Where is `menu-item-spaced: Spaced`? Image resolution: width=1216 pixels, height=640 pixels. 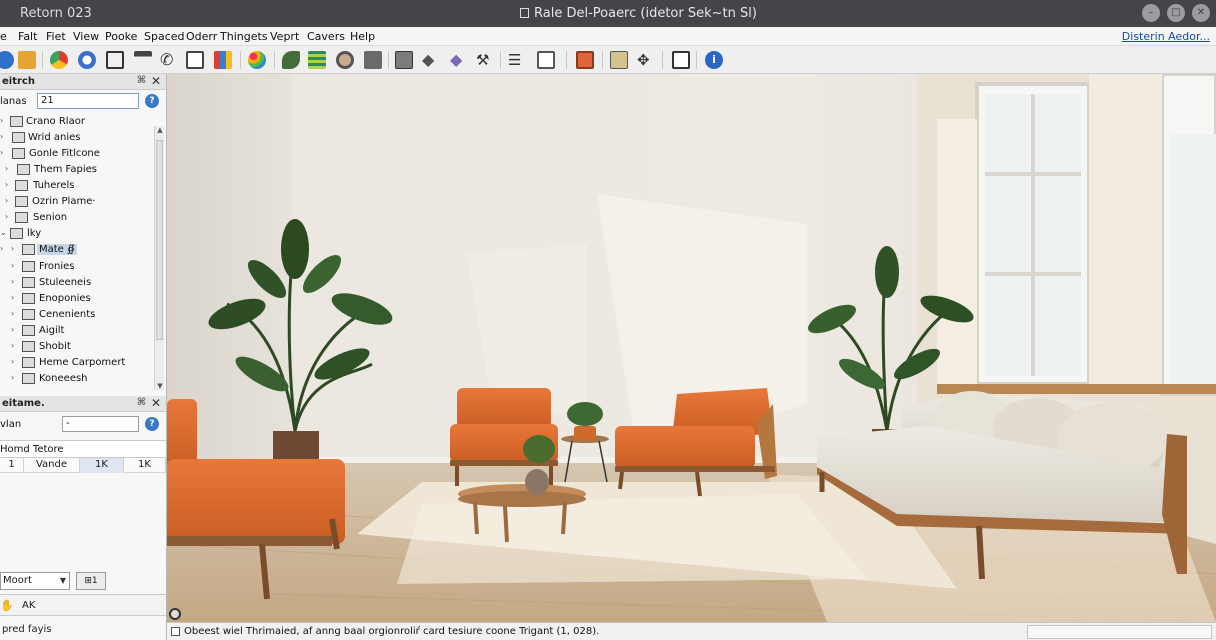 menu-item-spaced: Spaced is located at coordinates (164, 36).